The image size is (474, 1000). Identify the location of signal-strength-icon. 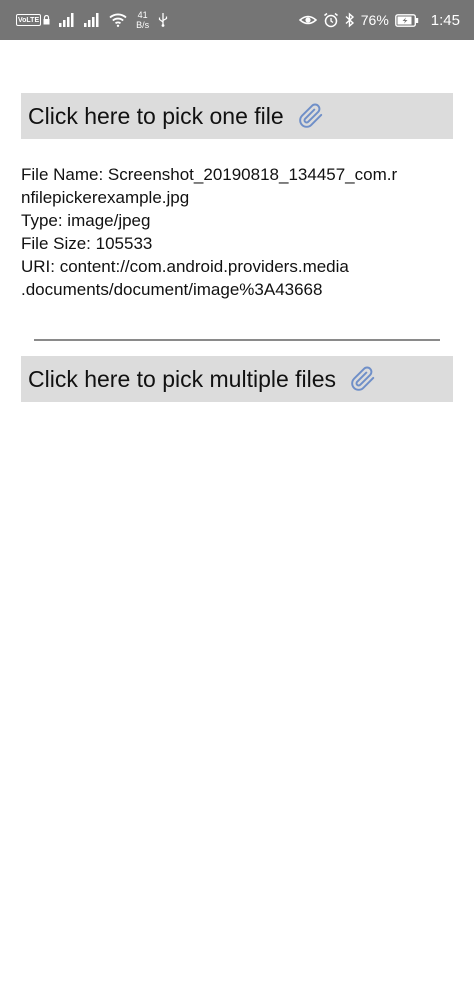
(66, 20).